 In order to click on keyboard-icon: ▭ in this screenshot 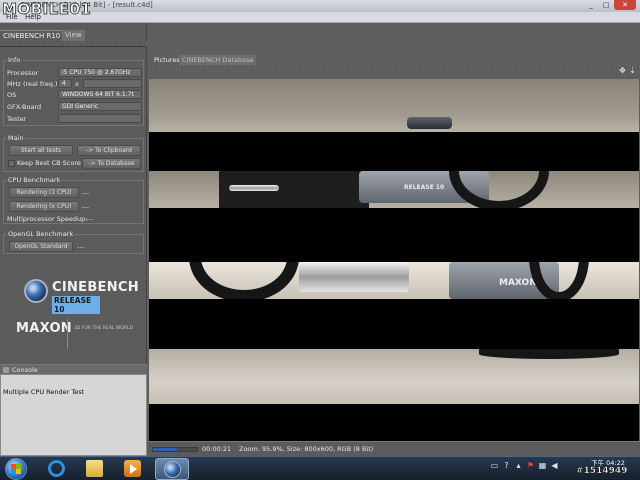, I will do `click(494, 465)`.